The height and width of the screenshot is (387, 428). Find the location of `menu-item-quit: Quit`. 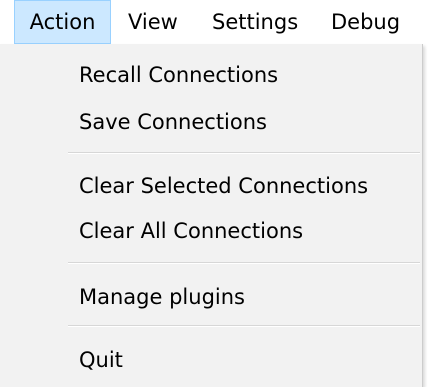

menu-item-quit: Quit is located at coordinates (211, 360).